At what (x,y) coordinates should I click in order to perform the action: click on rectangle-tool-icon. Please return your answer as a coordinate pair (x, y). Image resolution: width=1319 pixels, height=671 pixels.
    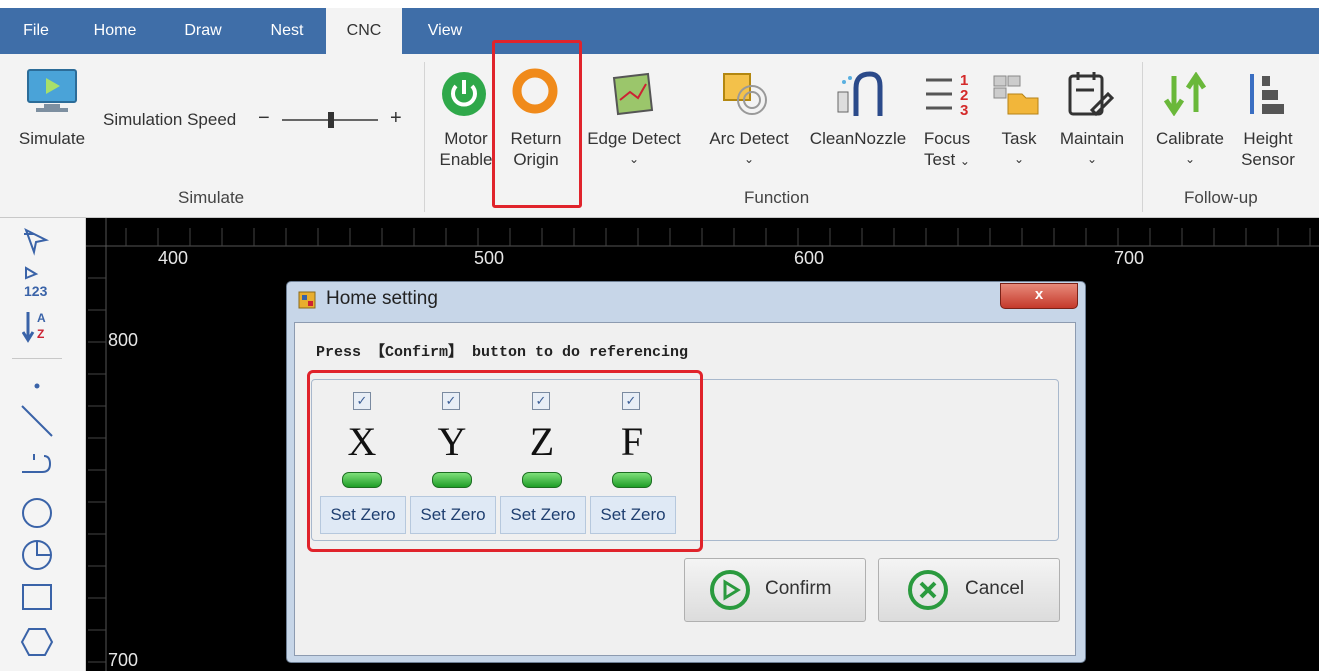
    Looking at the image, I should click on (37, 599).